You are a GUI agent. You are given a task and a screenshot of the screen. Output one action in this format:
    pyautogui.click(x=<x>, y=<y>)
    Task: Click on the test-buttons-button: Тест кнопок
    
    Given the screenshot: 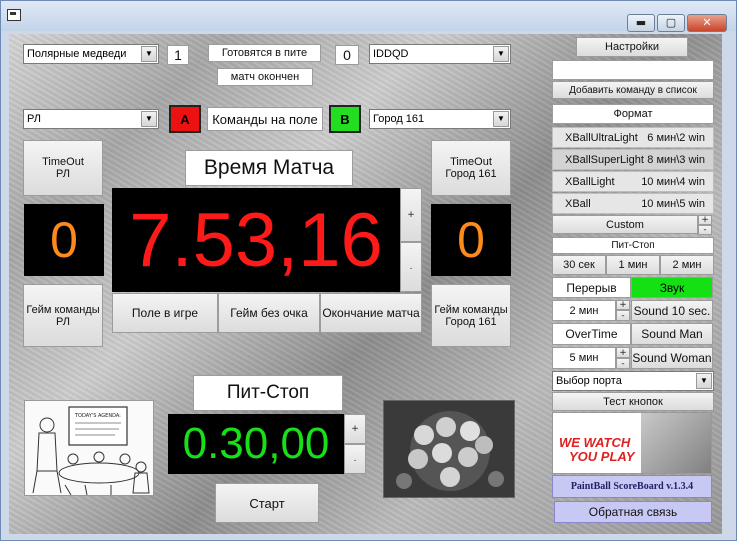 What is the action you would take?
    pyautogui.click(x=633, y=401)
    